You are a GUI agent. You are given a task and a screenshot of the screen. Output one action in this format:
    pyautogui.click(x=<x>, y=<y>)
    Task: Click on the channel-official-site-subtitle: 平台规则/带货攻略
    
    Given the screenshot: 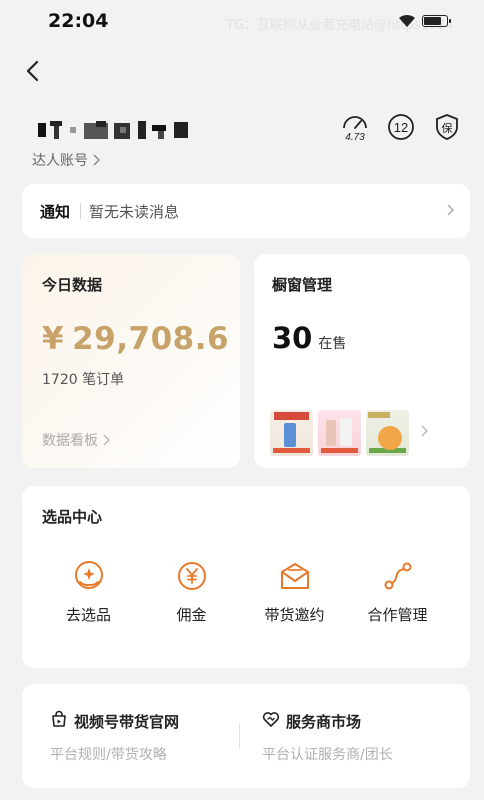 What is the action you would take?
    pyautogui.click(x=108, y=755)
    